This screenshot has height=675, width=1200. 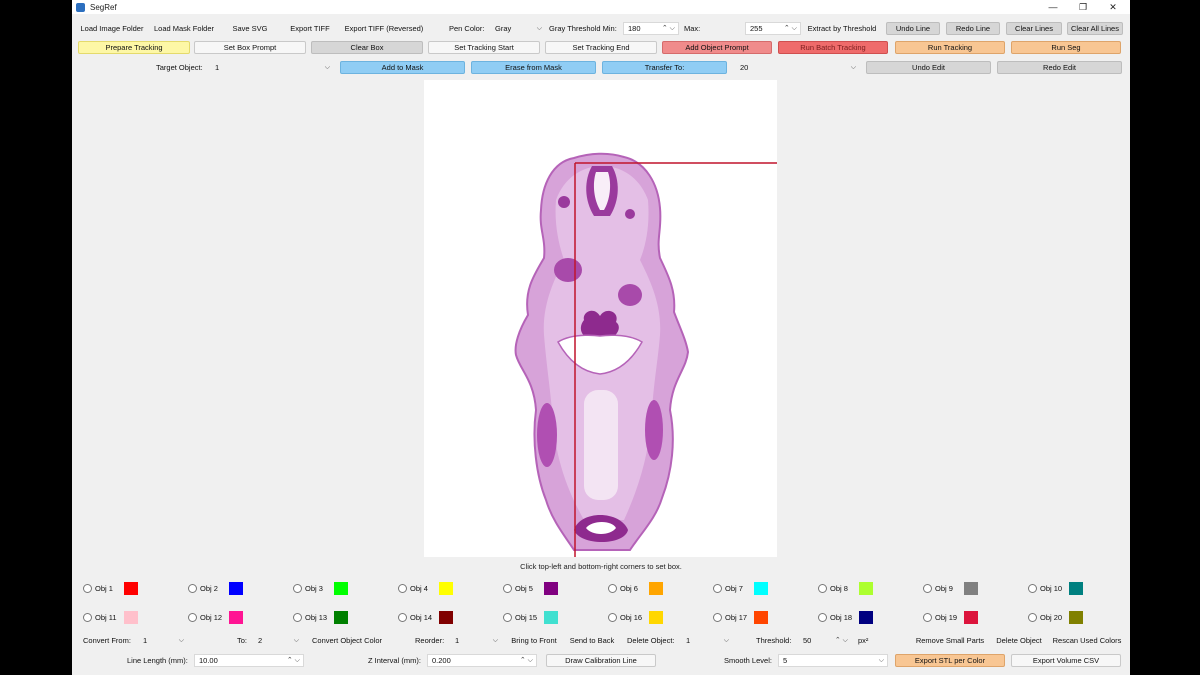 What do you see at coordinates (842, 28) in the screenshot?
I see `extract-by-threshold-button: Extract by Threshold` at bounding box center [842, 28].